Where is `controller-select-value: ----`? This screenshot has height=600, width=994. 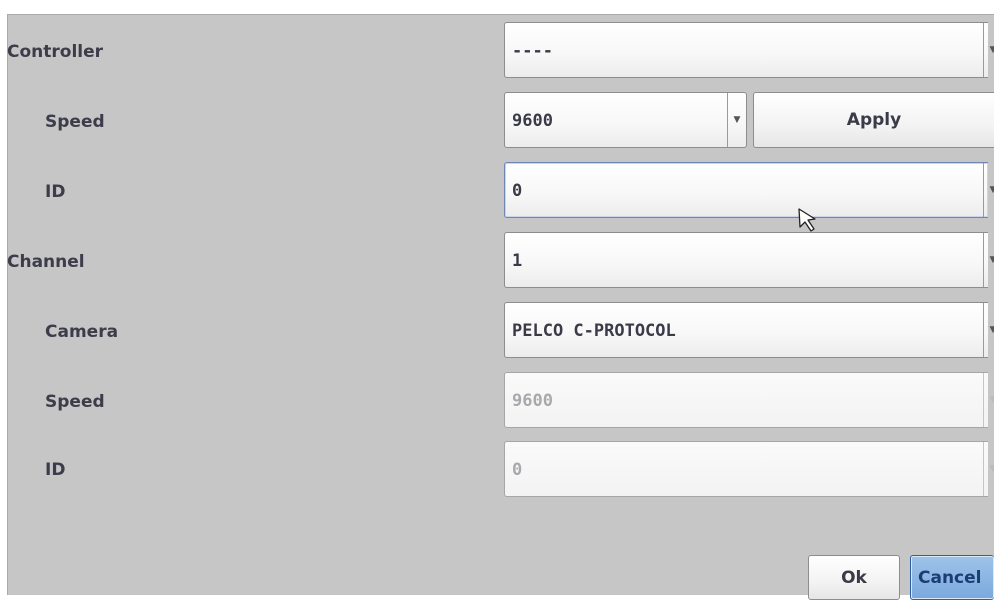 controller-select-value: ---- is located at coordinates (532, 51).